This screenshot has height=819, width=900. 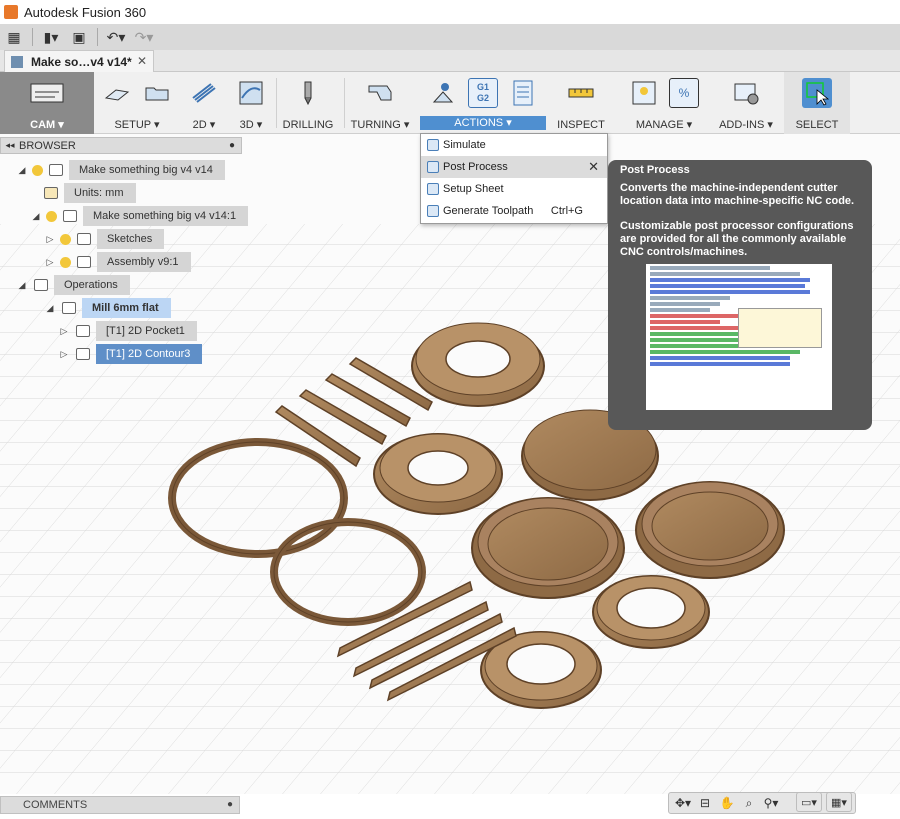 I want to click on window-title: Autodesk Fusion 360, so click(x=85, y=12).